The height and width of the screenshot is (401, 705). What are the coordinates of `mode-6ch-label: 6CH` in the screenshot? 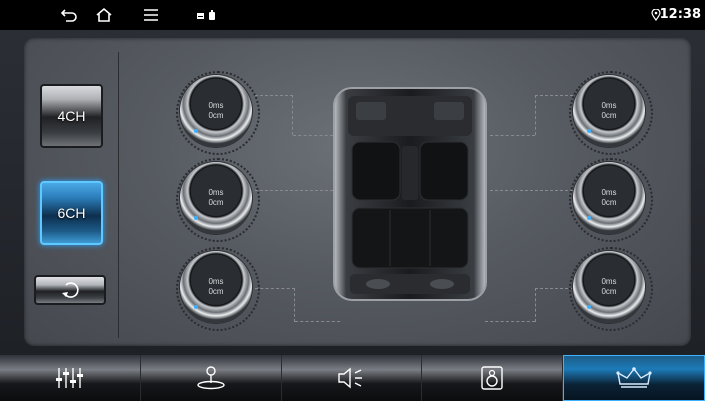 It's located at (71, 213).